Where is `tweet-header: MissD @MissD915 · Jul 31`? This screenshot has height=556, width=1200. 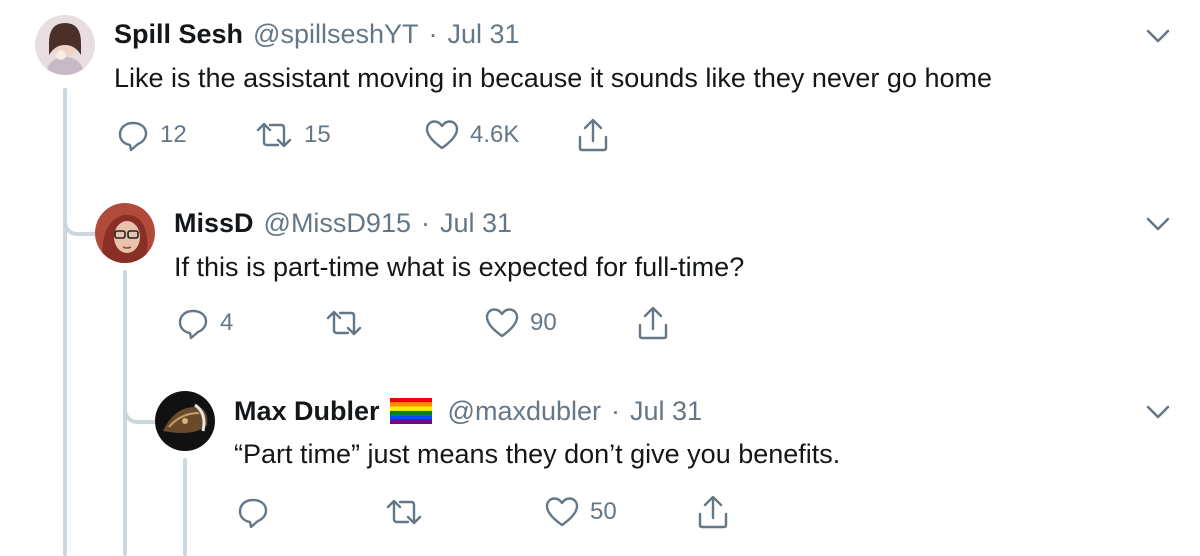
tweet-header: MissD @MissD915 · Jul 31 is located at coordinates (343, 223).